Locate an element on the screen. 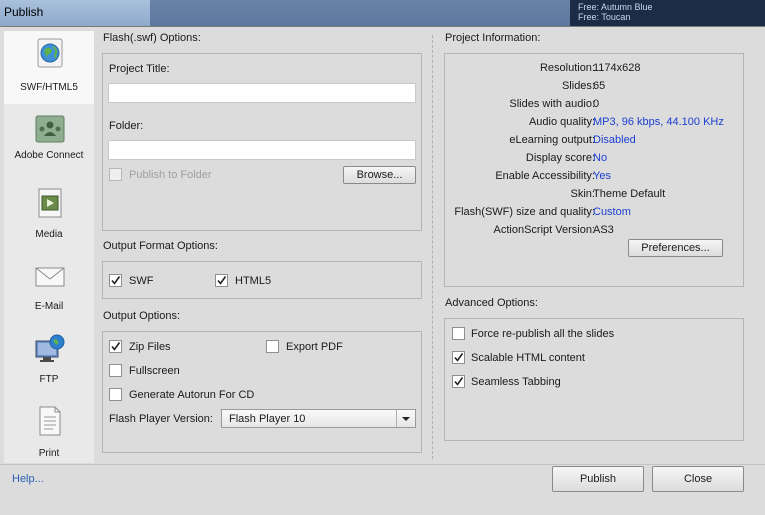 The height and width of the screenshot is (515, 765). html5-label: HTML5 is located at coordinates (253, 281).